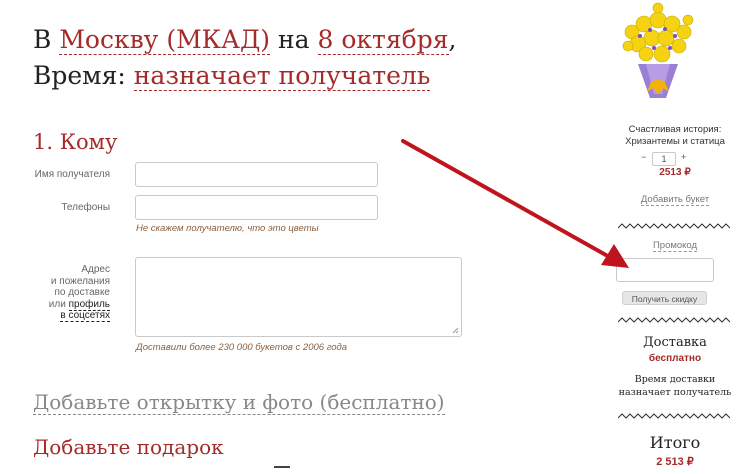 This screenshot has width=752, height=474. I want to click on date-selector: 8 октября, so click(383, 40).